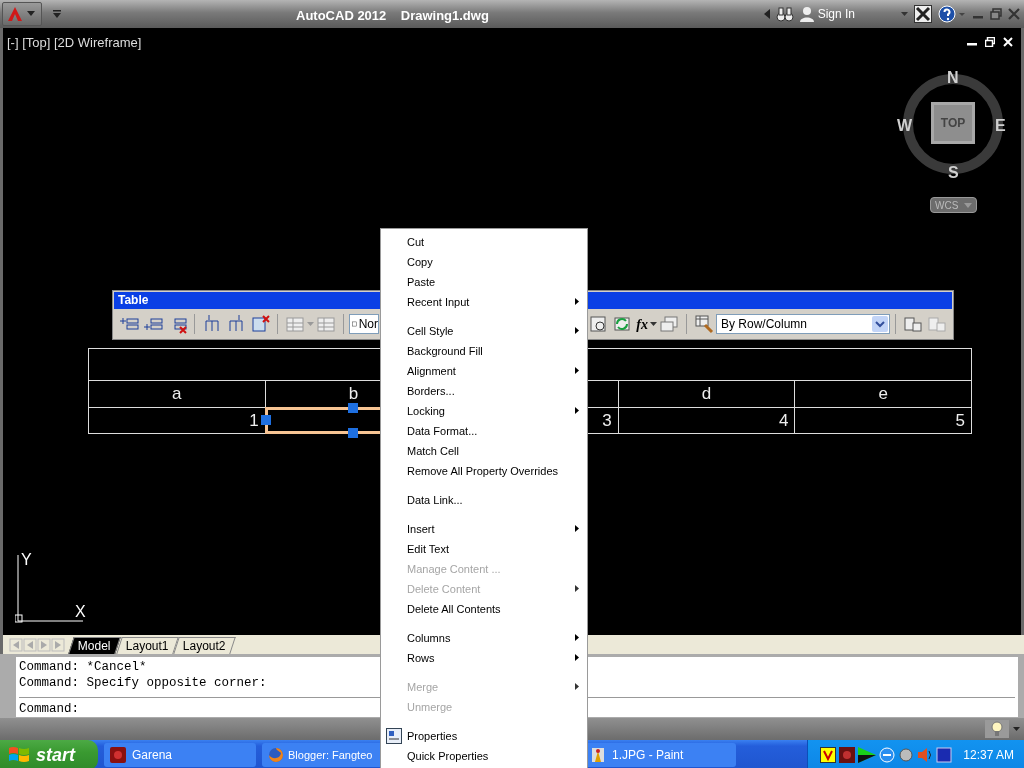 This screenshot has width=1024, height=768. I want to click on logo, so click(15, 14).